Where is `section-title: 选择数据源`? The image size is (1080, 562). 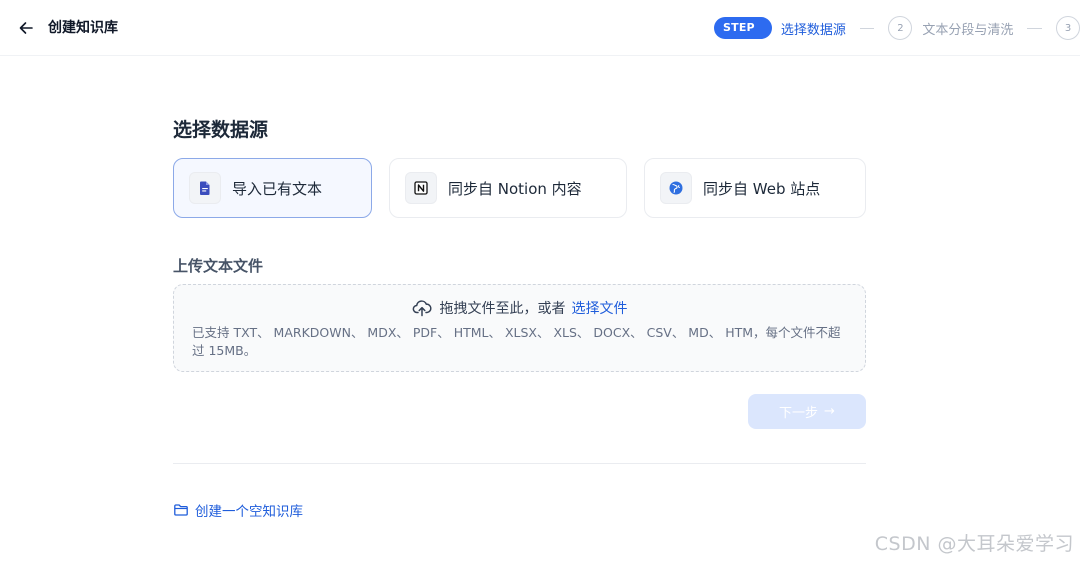 section-title: 选择数据源 is located at coordinates (221, 130).